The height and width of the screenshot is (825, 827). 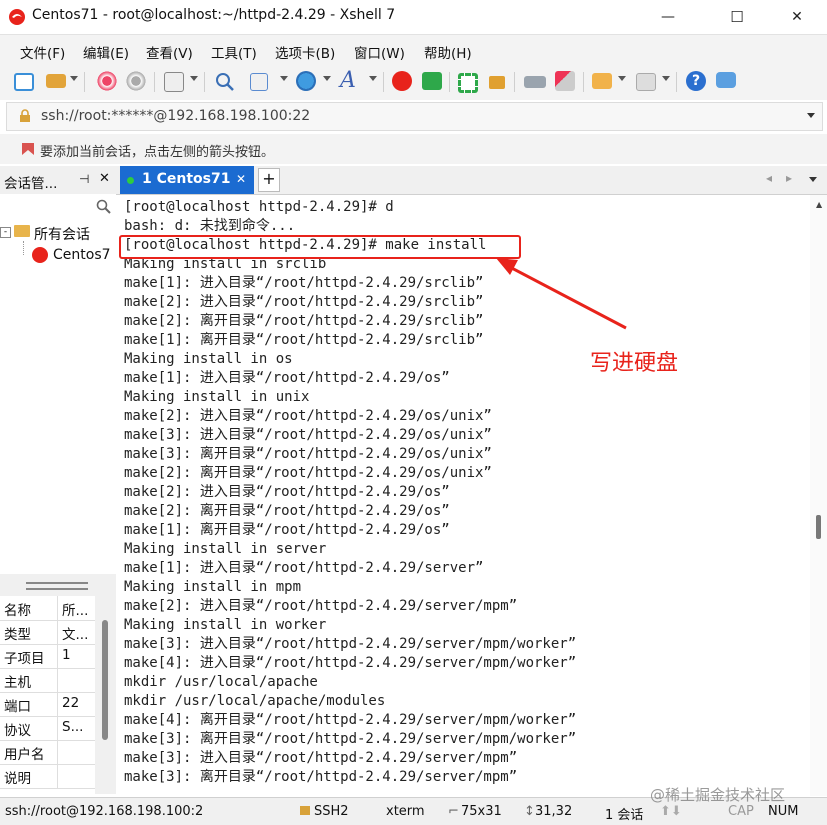 I want to click on font-icon: A, so click(x=348, y=80).